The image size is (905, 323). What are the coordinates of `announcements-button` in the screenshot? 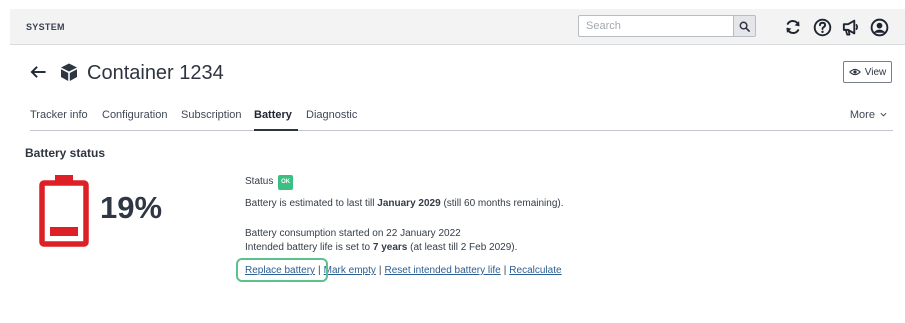 It's located at (850, 27).